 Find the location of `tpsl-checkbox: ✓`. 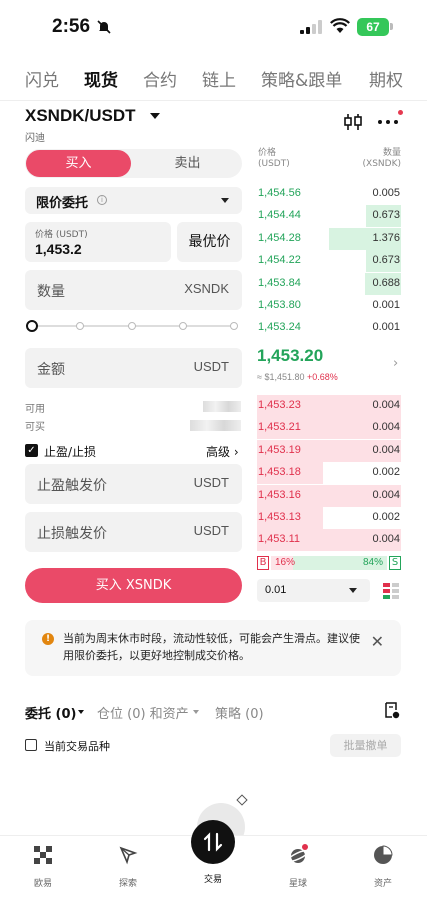

tpsl-checkbox: ✓ is located at coordinates (31, 450).